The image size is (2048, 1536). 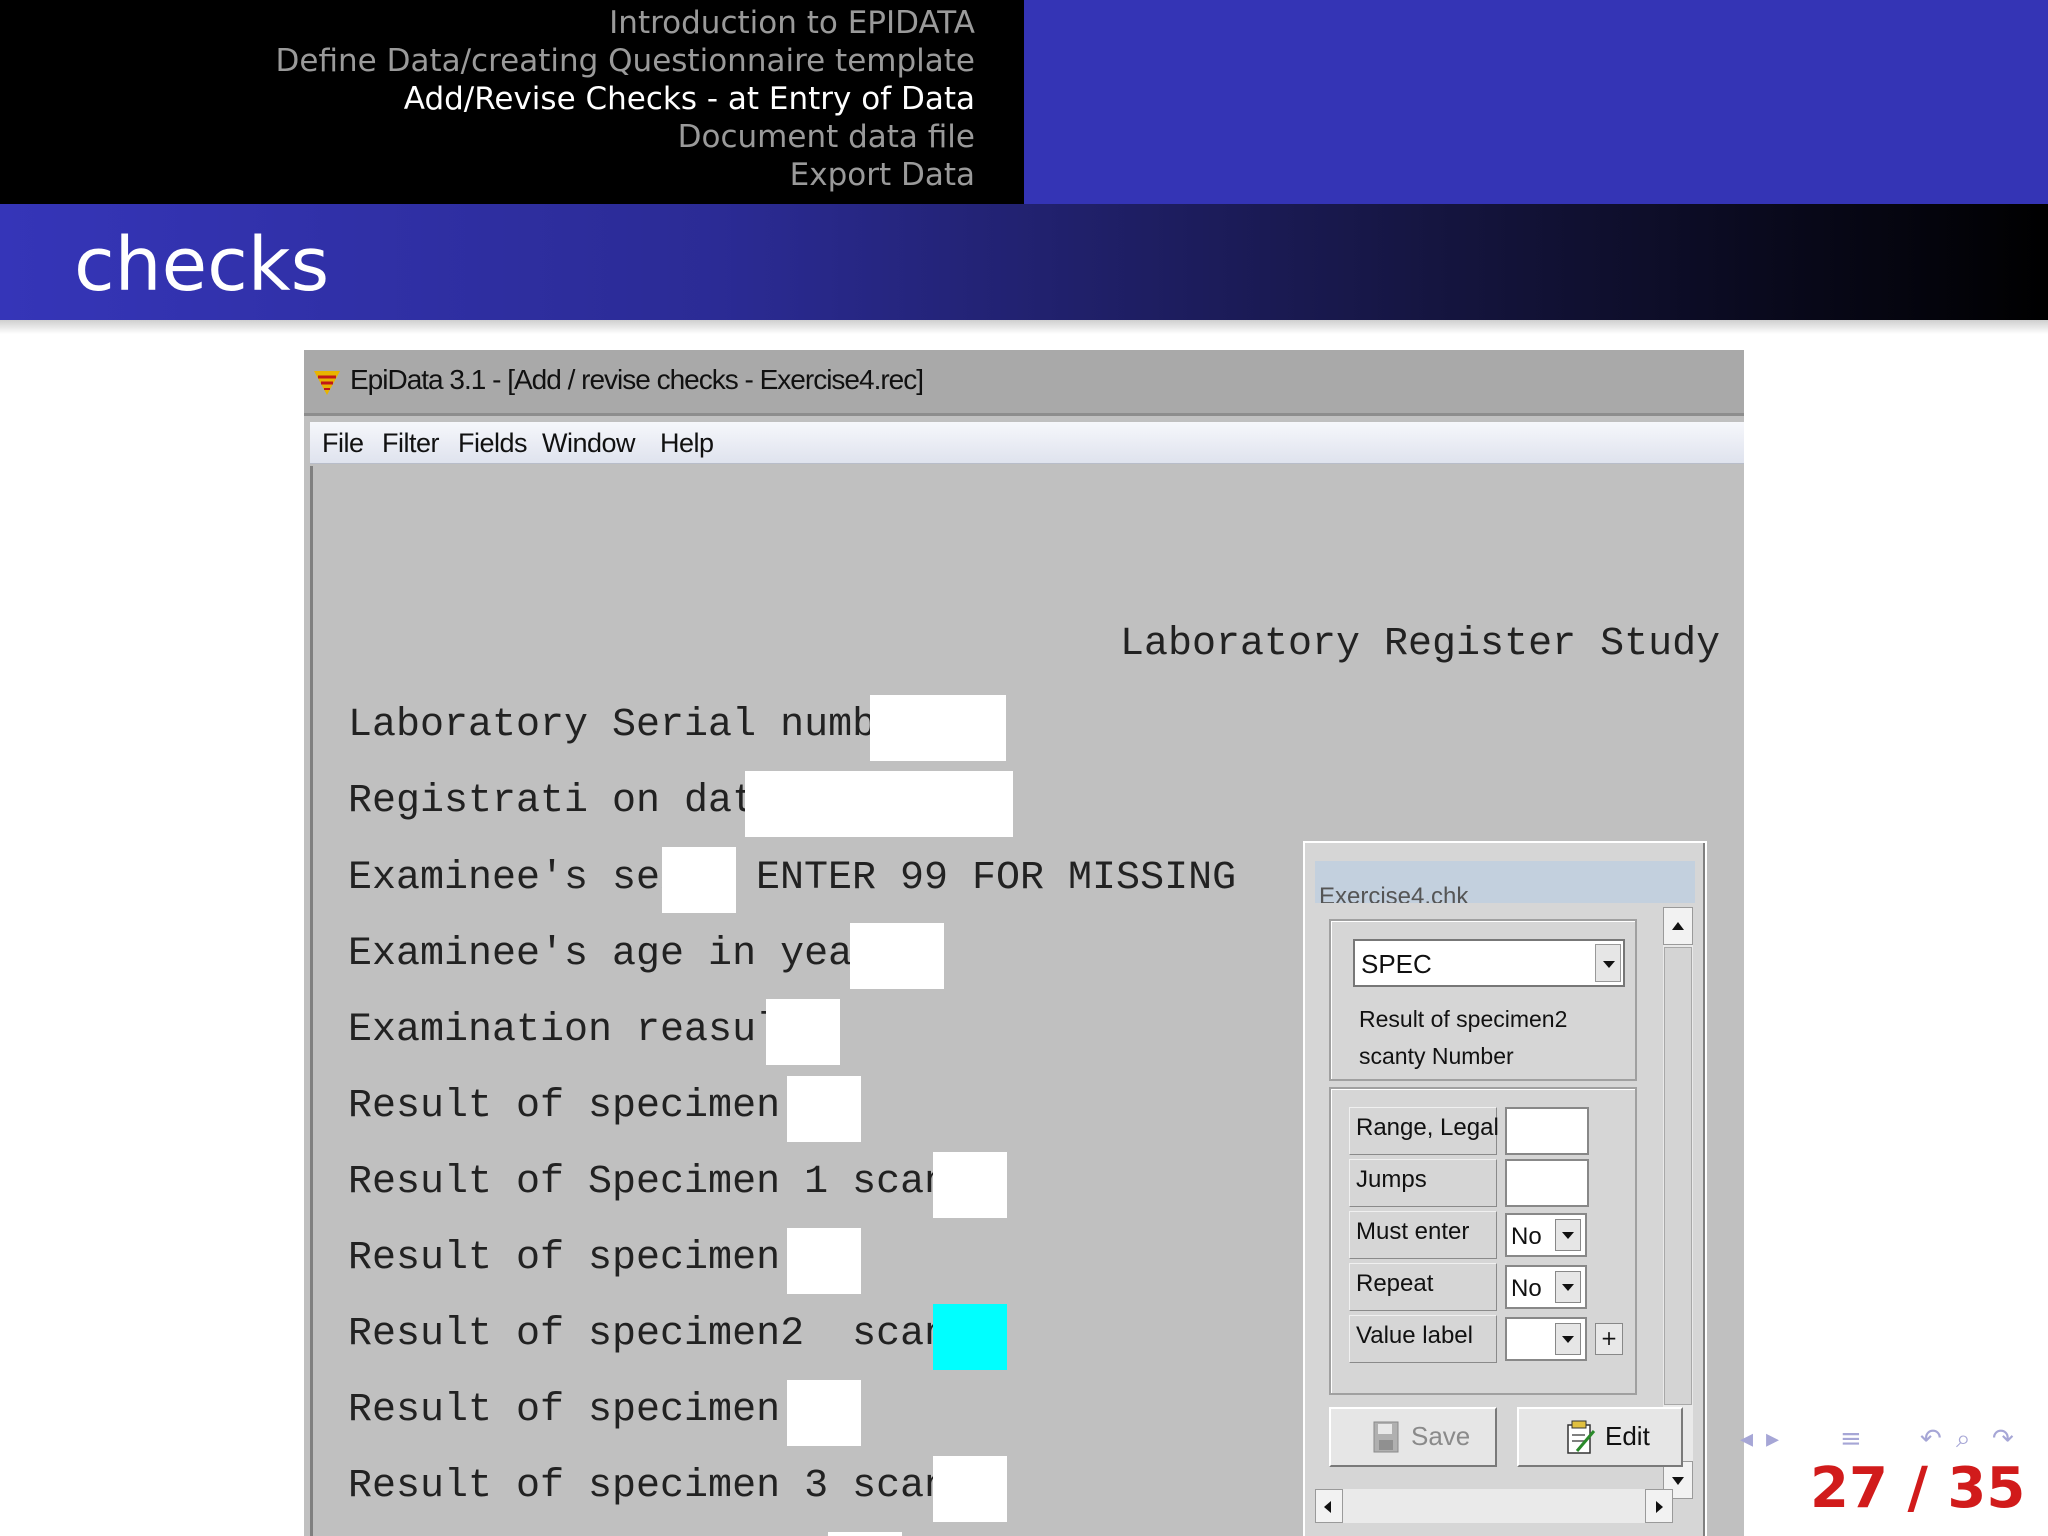 I want to click on nav-section-icon: ≡, so click(x=1851, y=1439).